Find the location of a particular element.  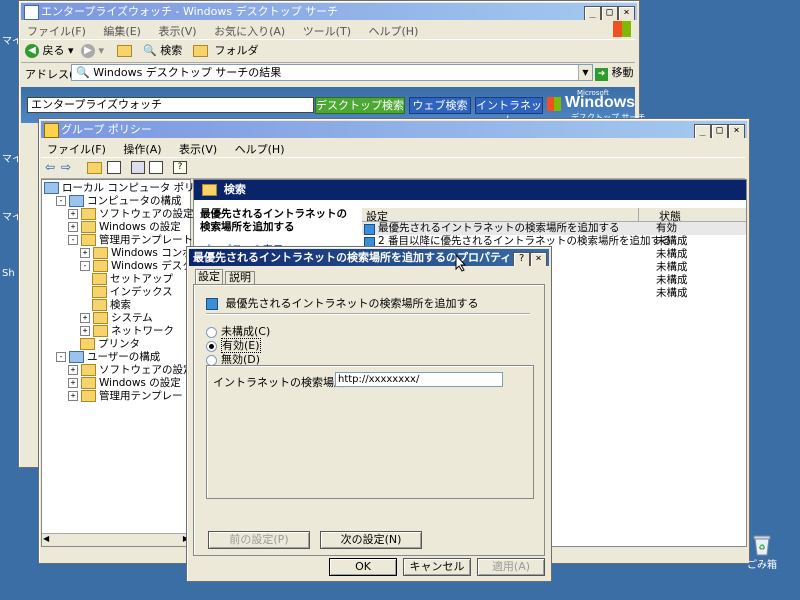

tab-explain: 説明 is located at coordinates (240, 277).